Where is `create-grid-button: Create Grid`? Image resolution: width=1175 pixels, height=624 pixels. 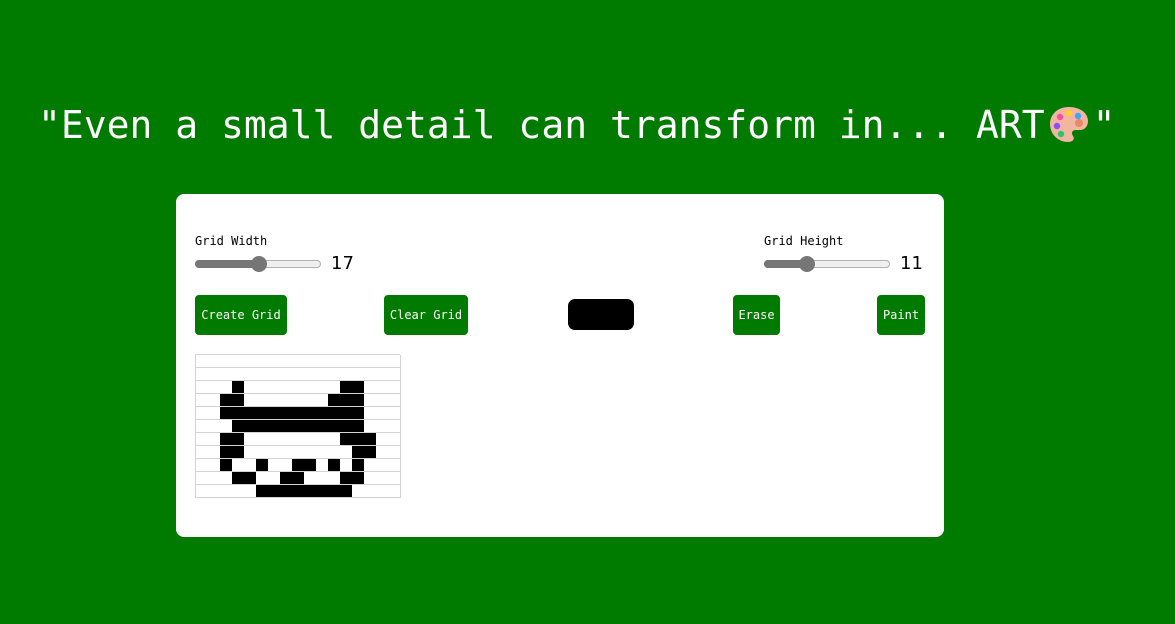 create-grid-button: Create Grid is located at coordinates (241, 315).